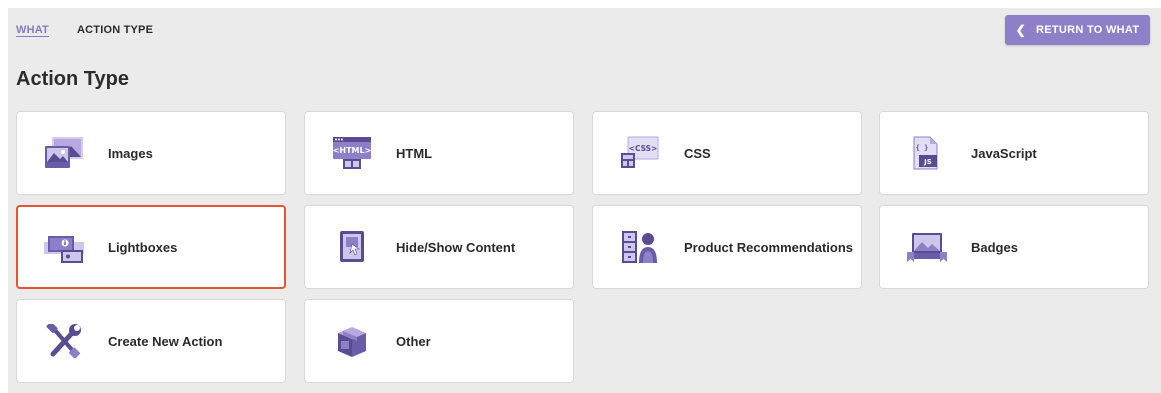 The width and height of the screenshot is (1161, 393). Describe the element at coordinates (927, 247) in the screenshot. I see `badges-icon` at that location.